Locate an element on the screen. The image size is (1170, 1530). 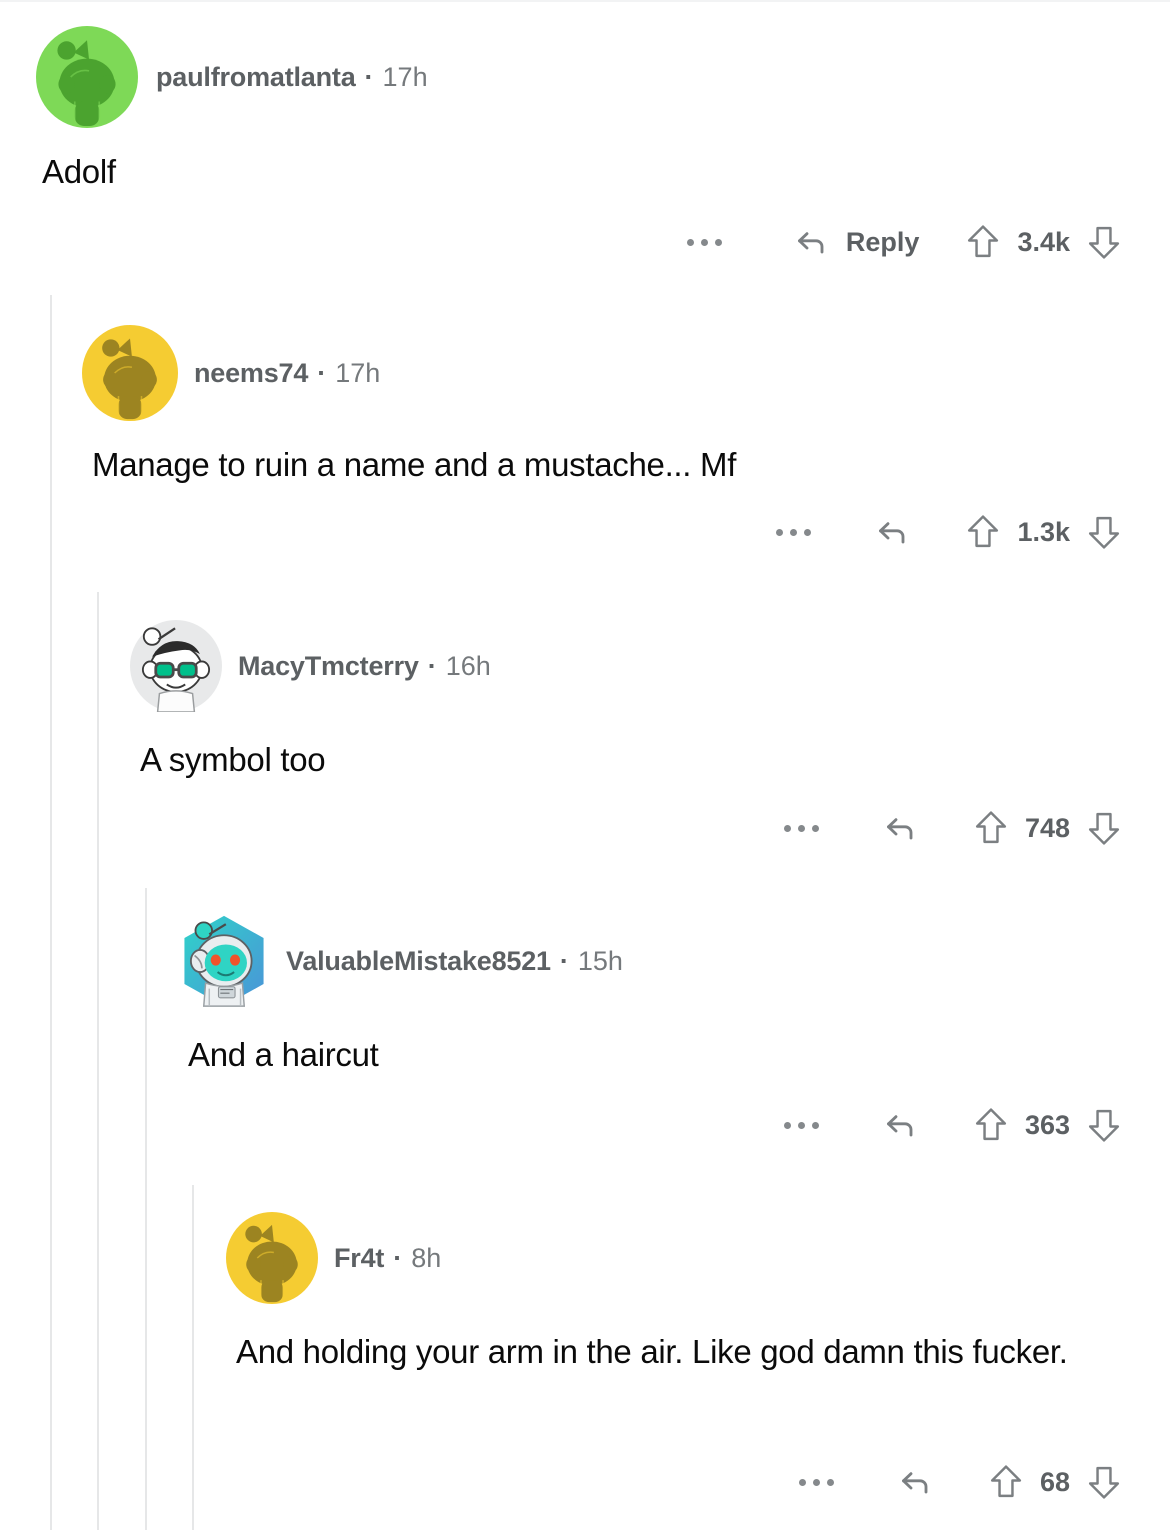
vote-controls: 68 is located at coordinates (1055, 1482).